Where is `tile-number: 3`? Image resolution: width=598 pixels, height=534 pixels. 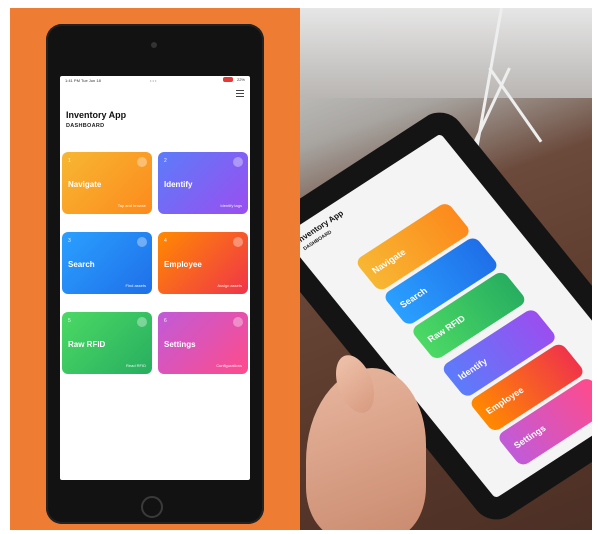
tile-number: 3 is located at coordinates (69, 241).